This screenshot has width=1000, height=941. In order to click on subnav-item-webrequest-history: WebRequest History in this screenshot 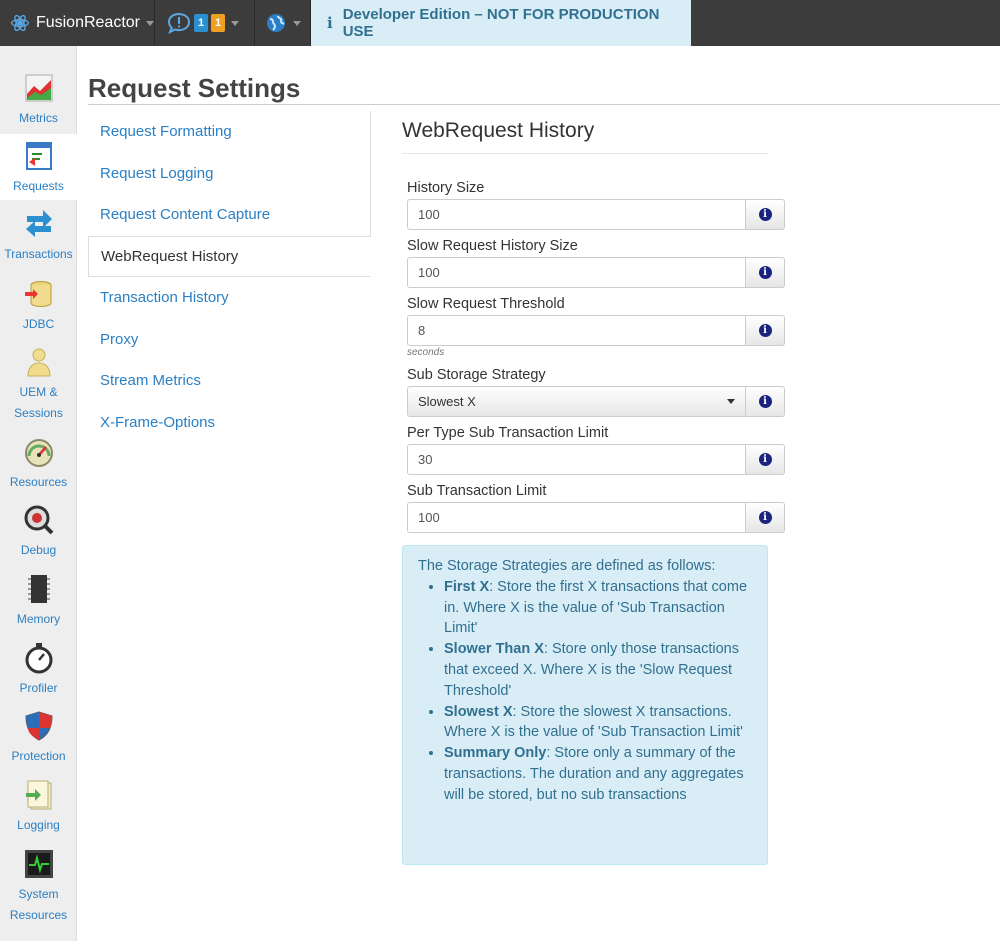, I will do `click(229, 256)`.